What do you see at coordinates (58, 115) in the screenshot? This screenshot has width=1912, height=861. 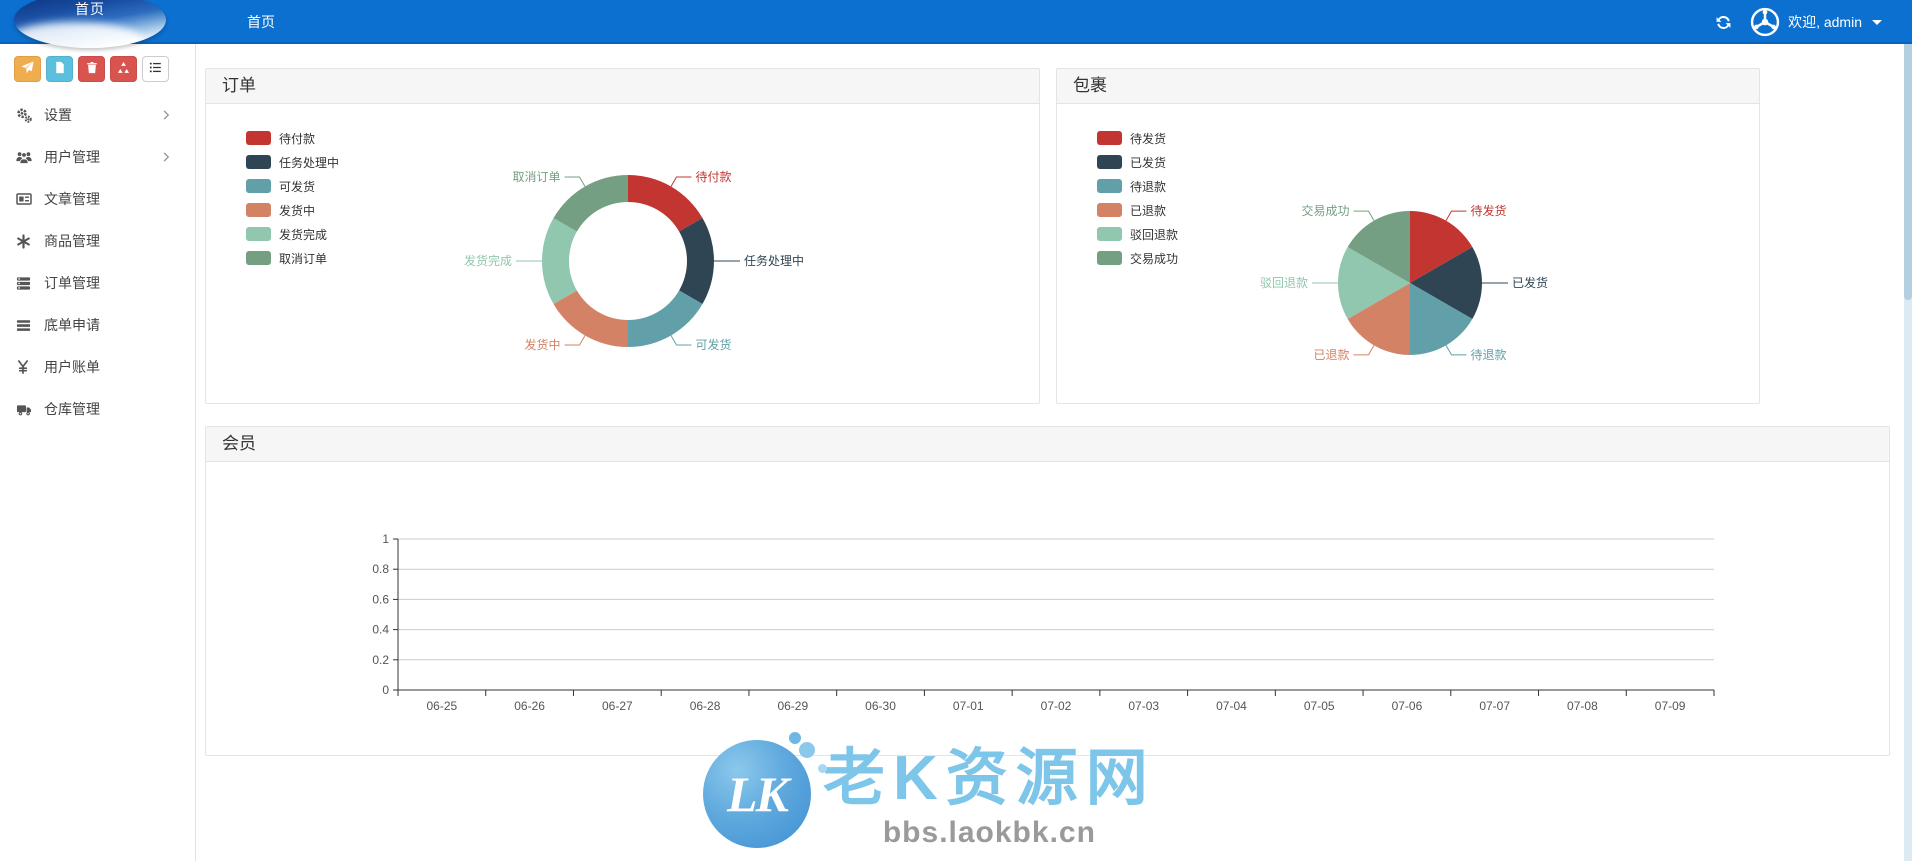 I see `sidebar-item-label: 设置` at bounding box center [58, 115].